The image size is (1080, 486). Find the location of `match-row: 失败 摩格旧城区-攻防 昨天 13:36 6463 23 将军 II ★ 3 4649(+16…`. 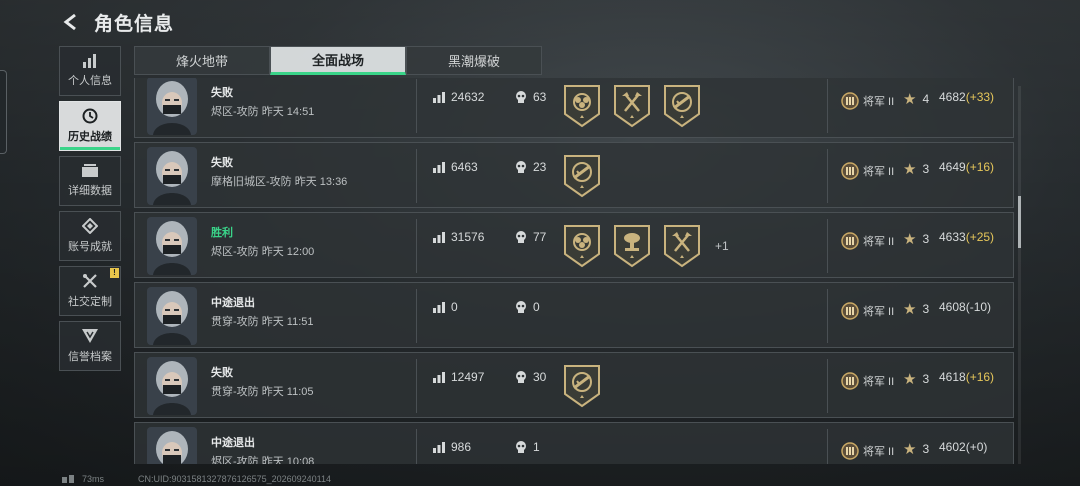

match-row: 失败 摩格旧城区-攻防 昨天 13:36 6463 23 将军 II ★ 3 4649(+16… is located at coordinates (574, 175).